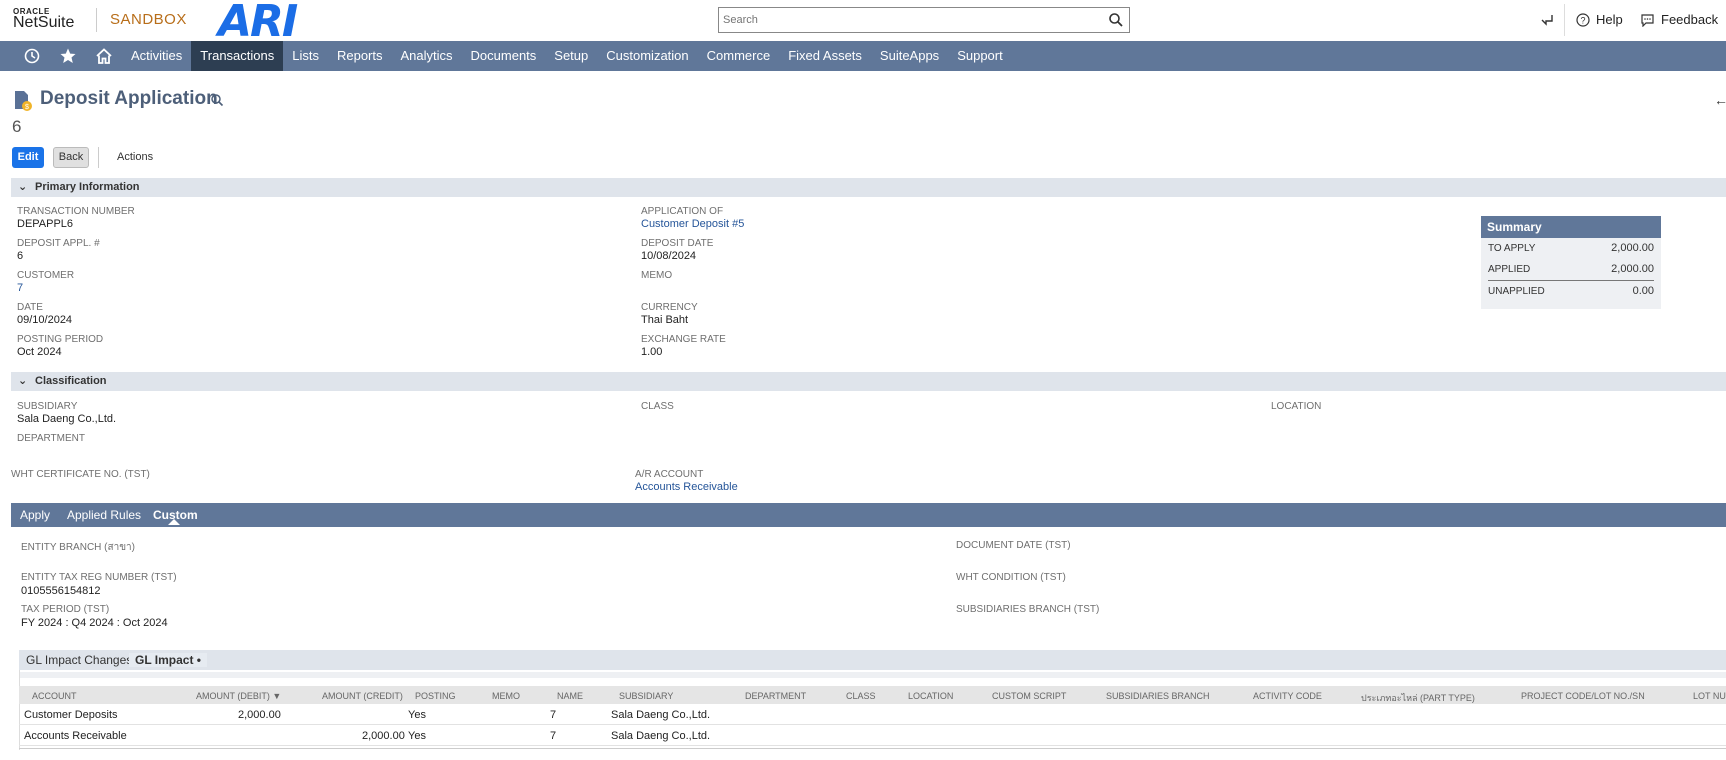 The image size is (1726, 760). Describe the element at coordinates (1679, 19) in the screenshot. I see `feedback-link: Feedback` at that location.